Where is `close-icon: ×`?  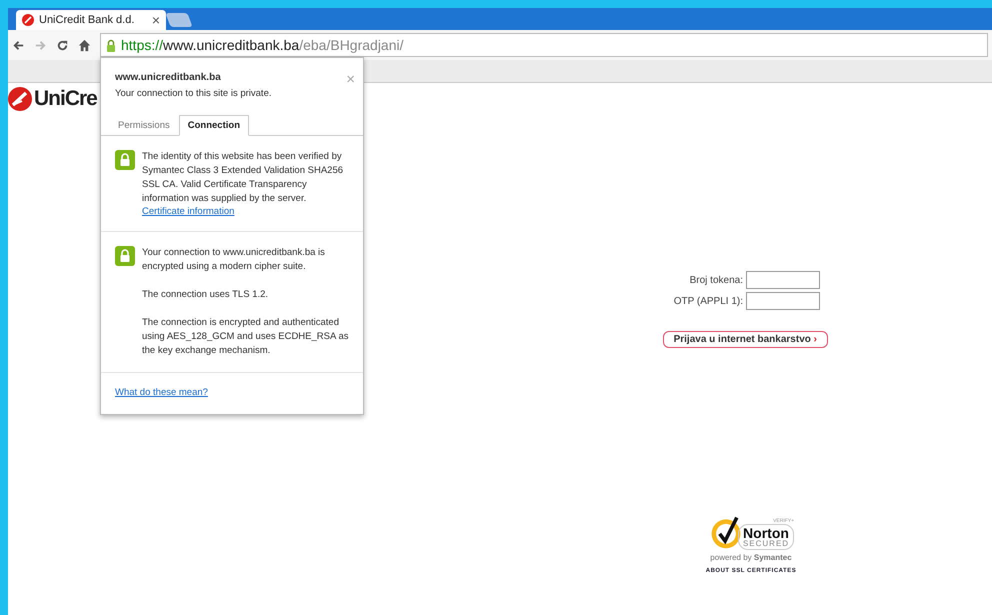
close-icon: × is located at coordinates (156, 20).